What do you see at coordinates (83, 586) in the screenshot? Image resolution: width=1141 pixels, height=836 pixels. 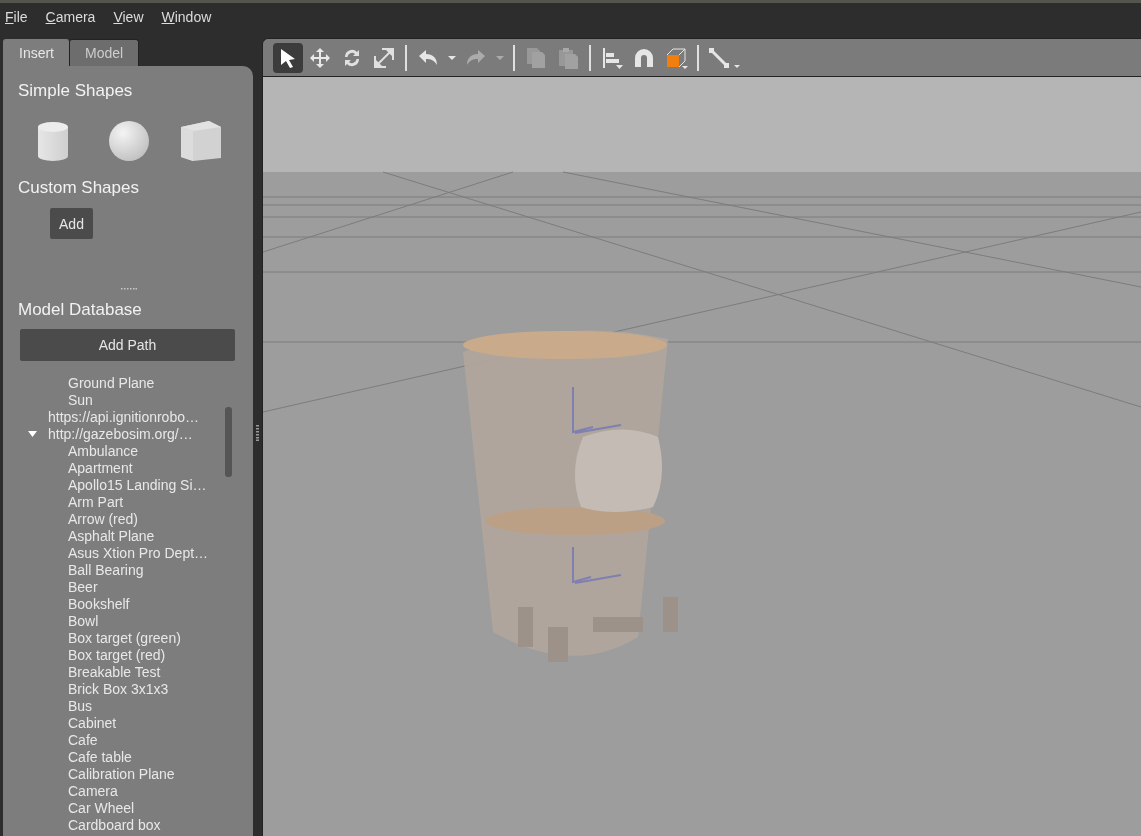 I see `tree-item: Beer` at bounding box center [83, 586].